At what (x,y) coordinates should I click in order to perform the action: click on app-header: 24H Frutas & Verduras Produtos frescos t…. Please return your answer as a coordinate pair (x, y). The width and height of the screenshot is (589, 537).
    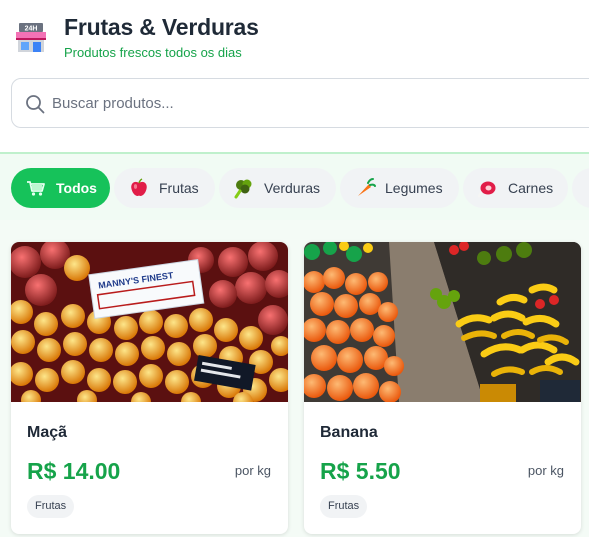
    Looking at the image, I should click on (294, 39).